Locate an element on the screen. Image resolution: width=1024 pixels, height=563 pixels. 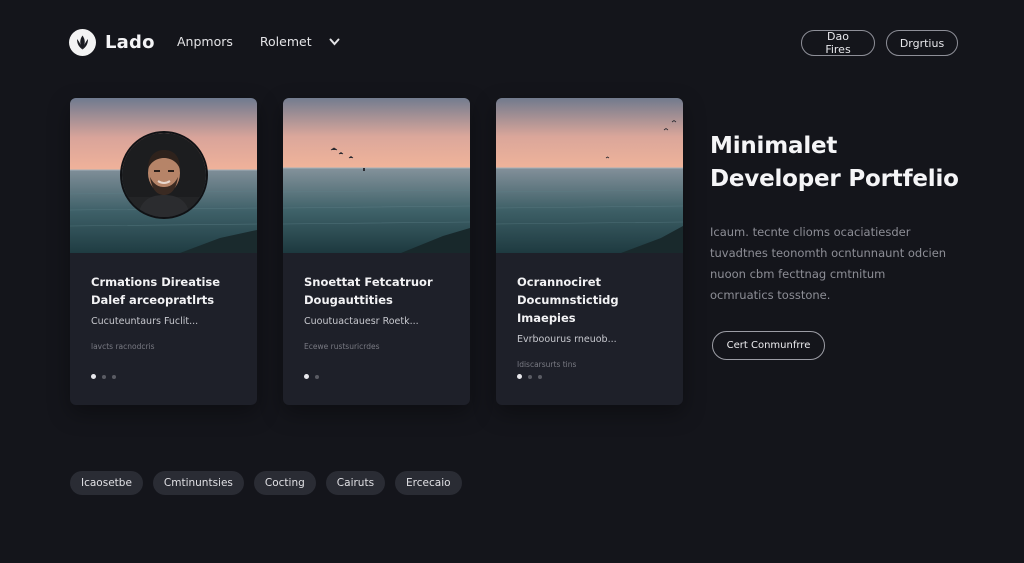
card-title: Snoettat Fetcatruor Dougauttities is located at coordinates (380, 291).